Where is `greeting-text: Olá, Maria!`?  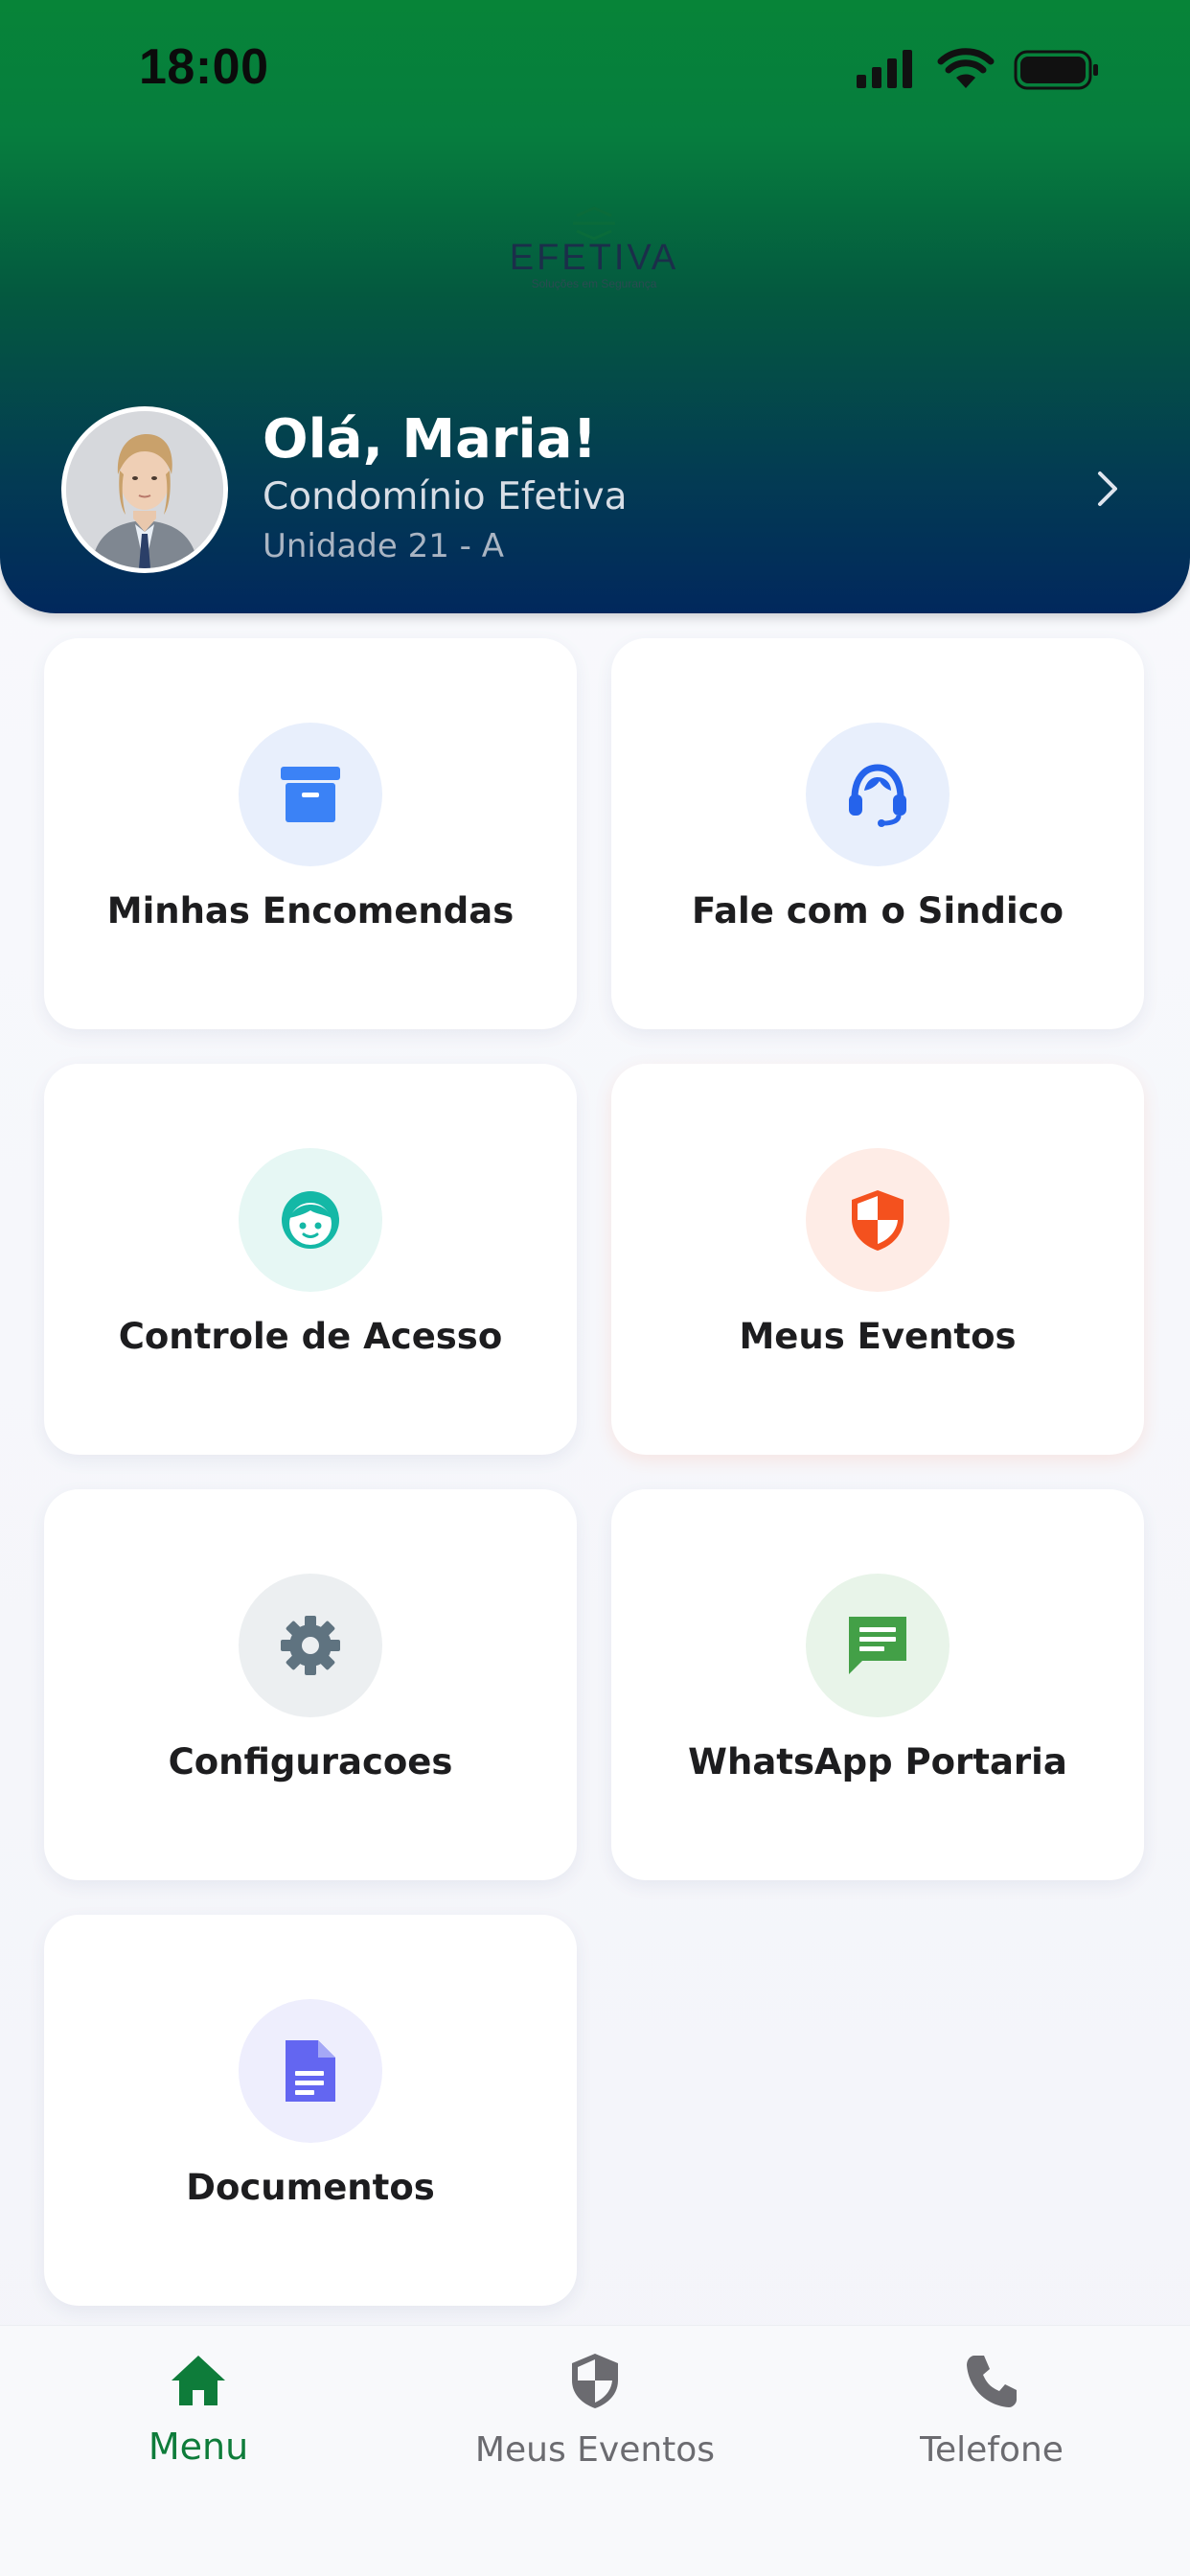 greeting-text: Olá, Maria! is located at coordinates (430, 439).